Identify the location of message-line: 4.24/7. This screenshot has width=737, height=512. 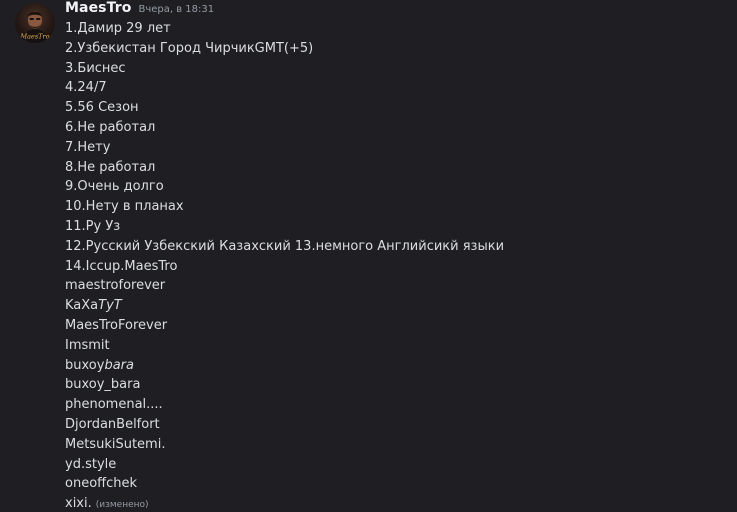
(86, 88).